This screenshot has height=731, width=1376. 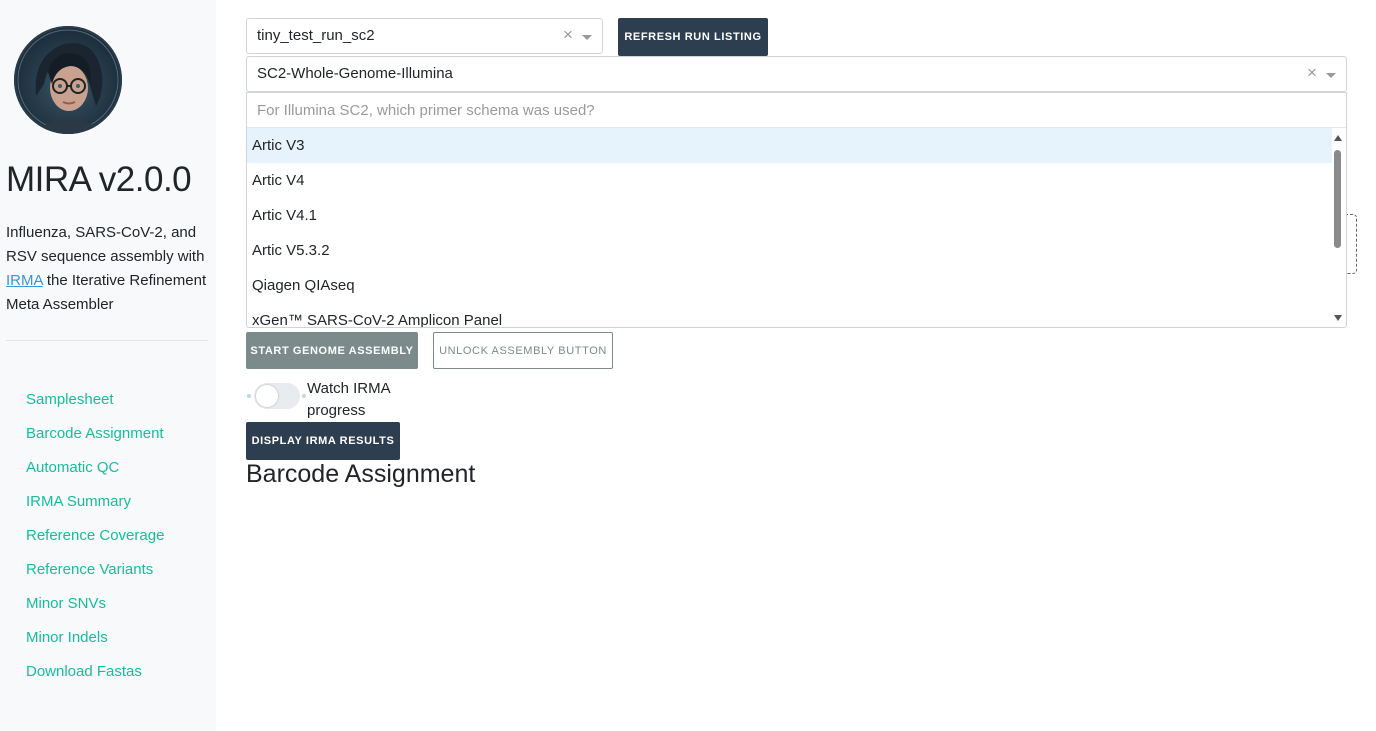 I want to click on dropdown-scrollbar, so click(x=1338, y=227).